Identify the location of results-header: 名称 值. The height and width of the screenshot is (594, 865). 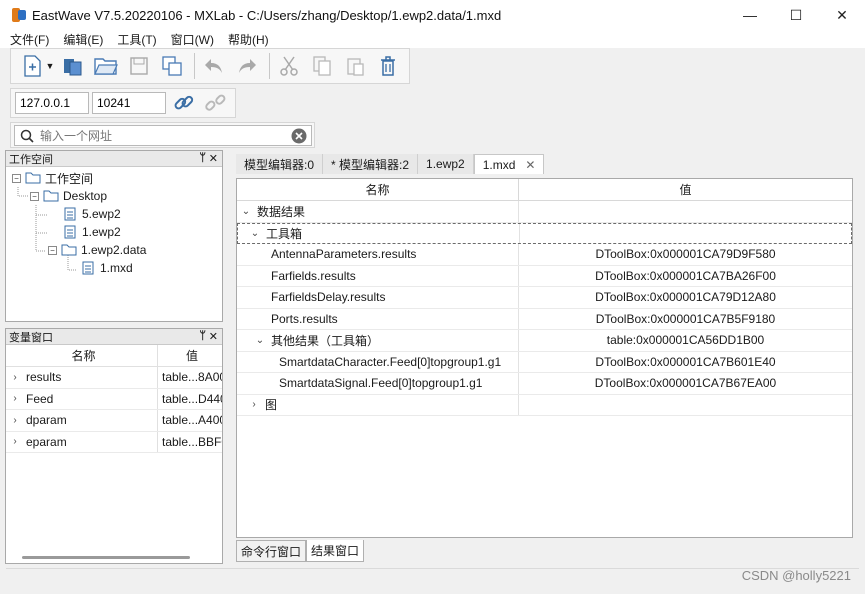
(544, 190).